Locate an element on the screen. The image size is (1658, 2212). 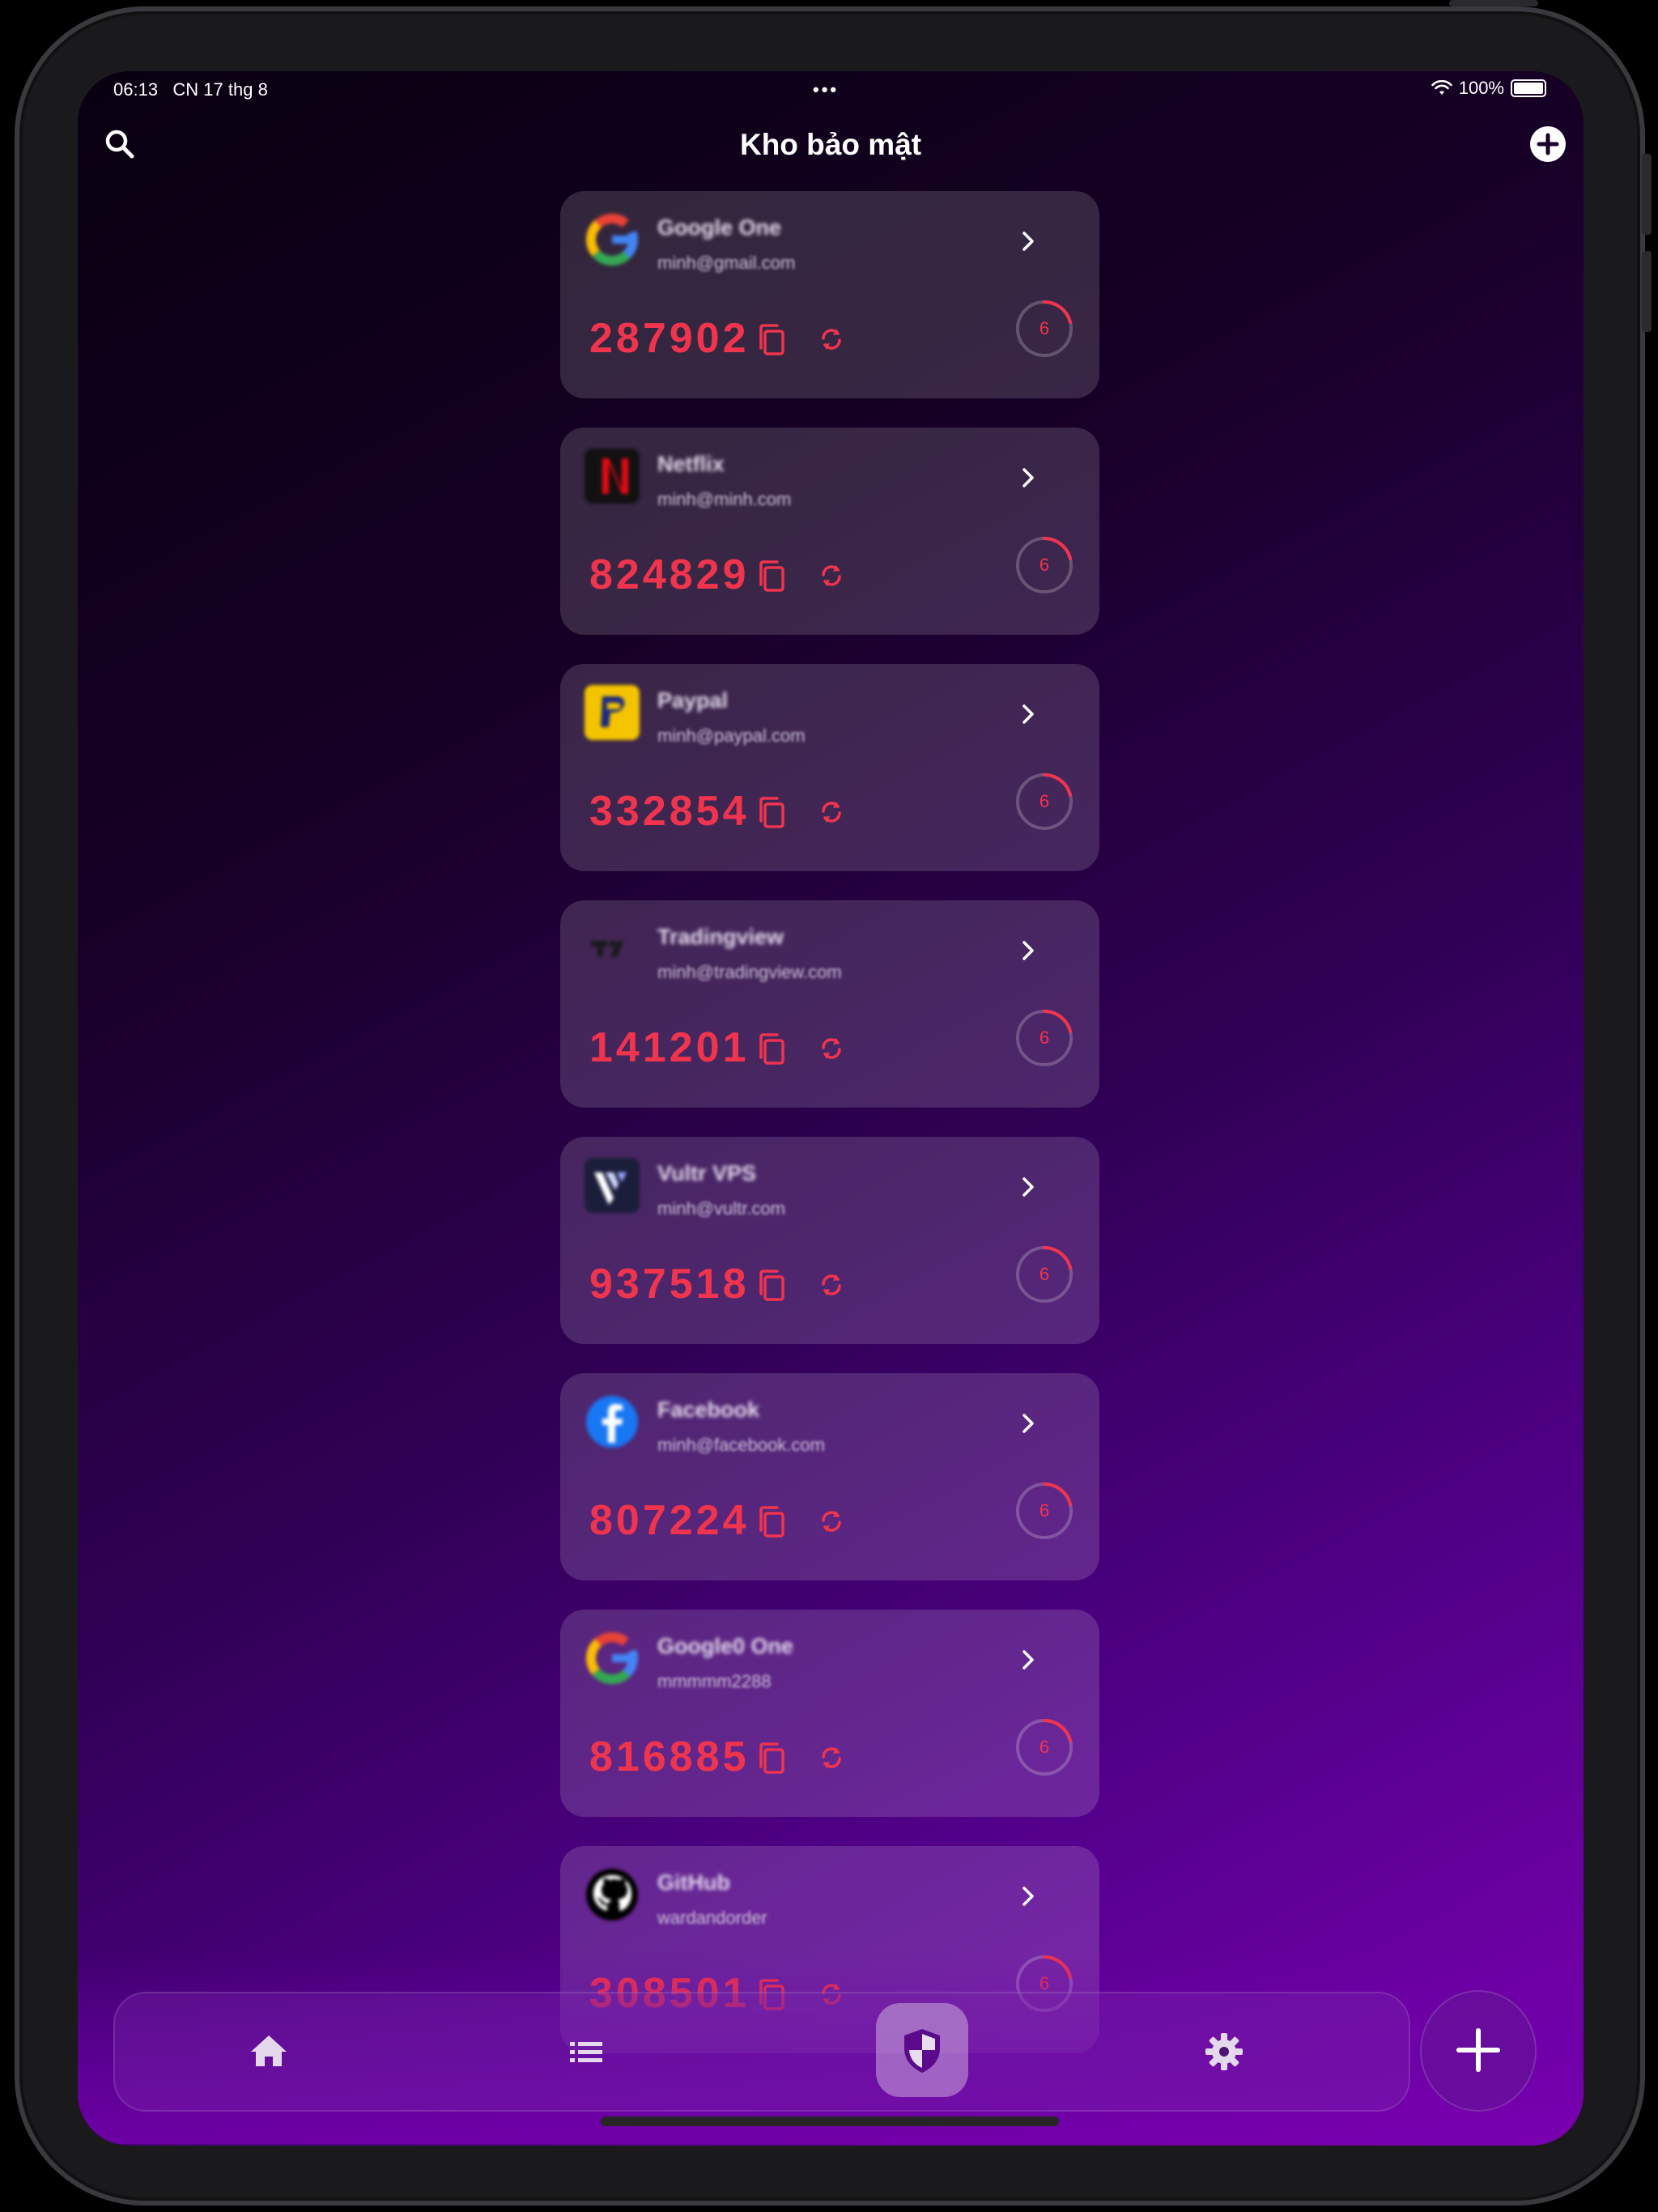
top-header: Kho bảo mật is located at coordinates (831, 144).